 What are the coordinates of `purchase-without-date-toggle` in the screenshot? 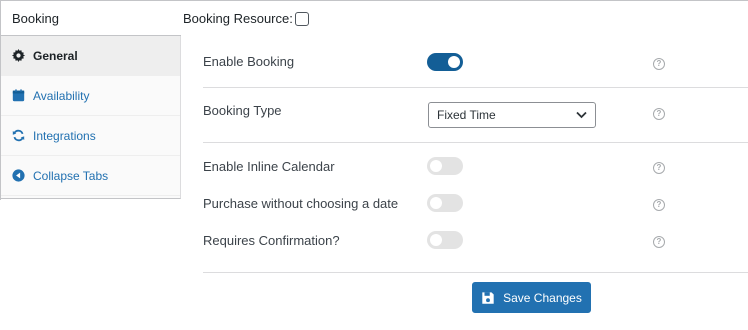 It's located at (445, 203).